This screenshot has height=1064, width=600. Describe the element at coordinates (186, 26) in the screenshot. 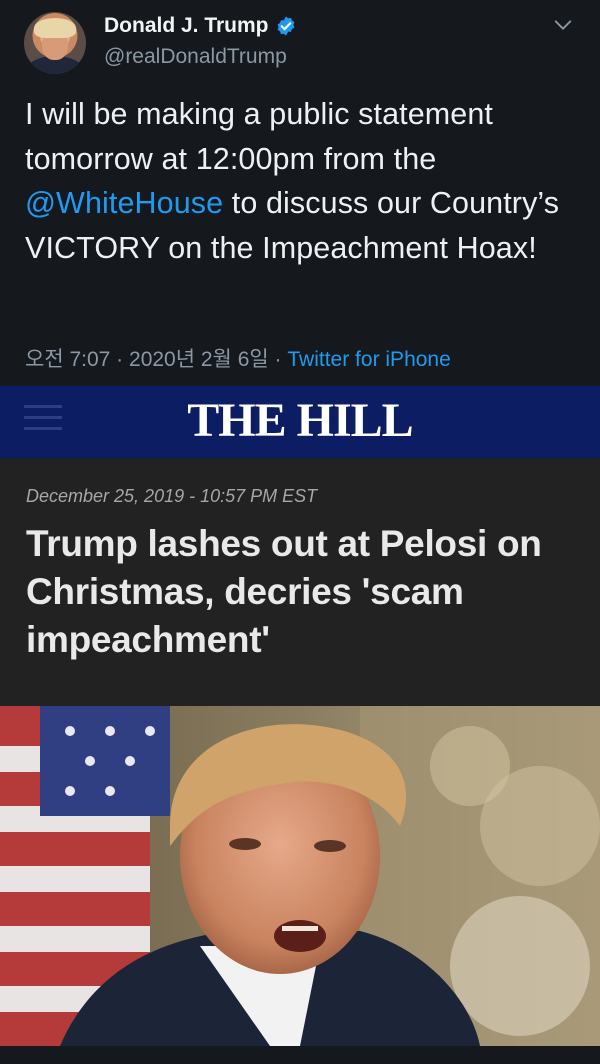

I see `author-display-name: Donald J. Trump` at that location.